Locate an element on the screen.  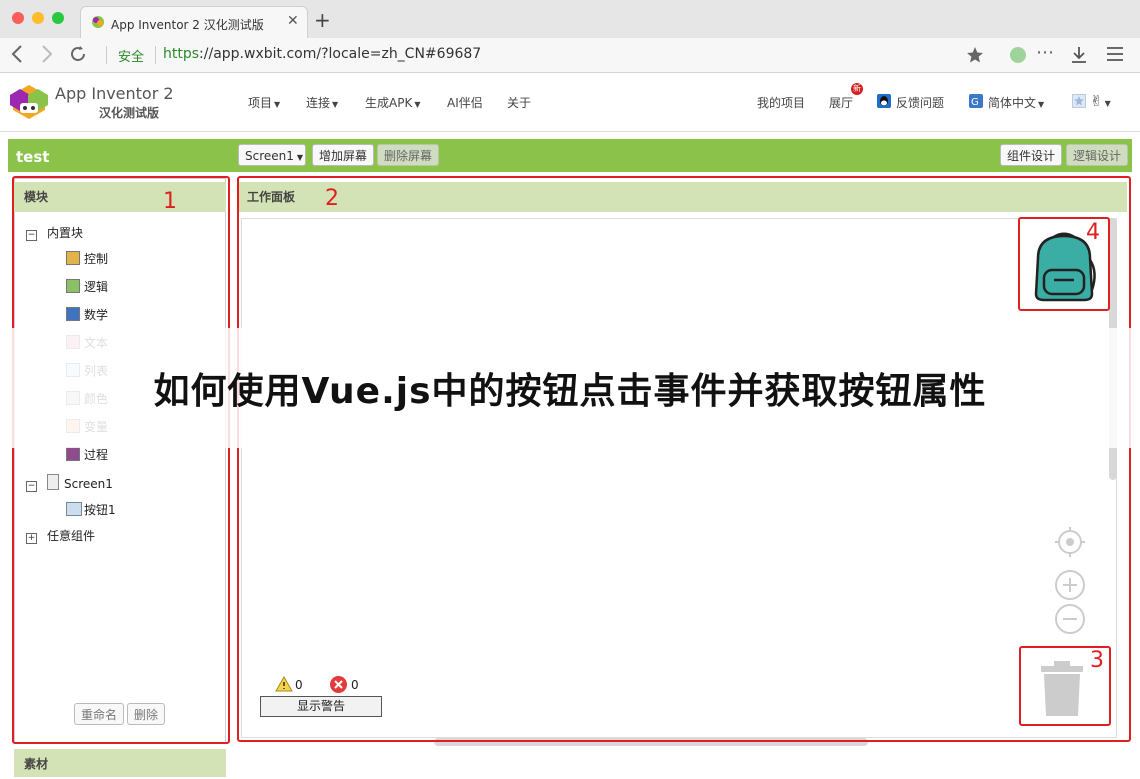
language-menu: 简体中文 ▼ is located at coordinates (1016, 102).